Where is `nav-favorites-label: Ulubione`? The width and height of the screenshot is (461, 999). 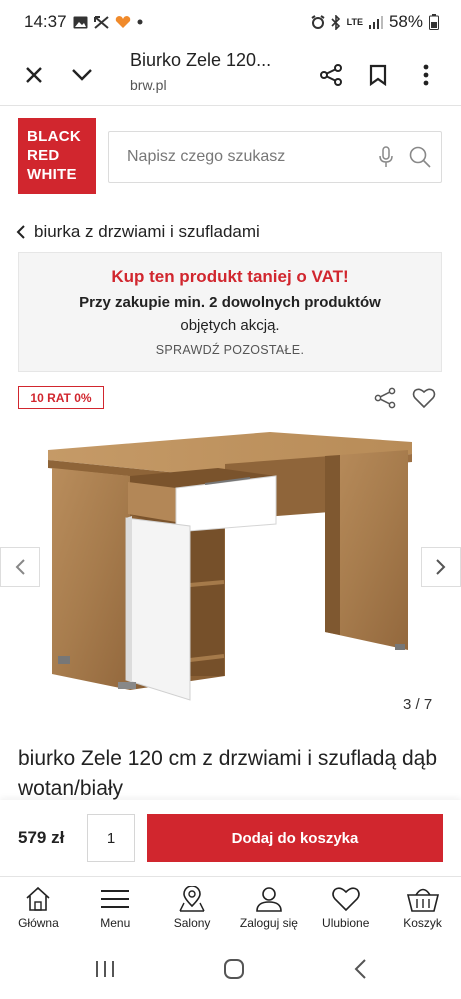
nav-favorites-label: Ulubione is located at coordinates (346, 923).